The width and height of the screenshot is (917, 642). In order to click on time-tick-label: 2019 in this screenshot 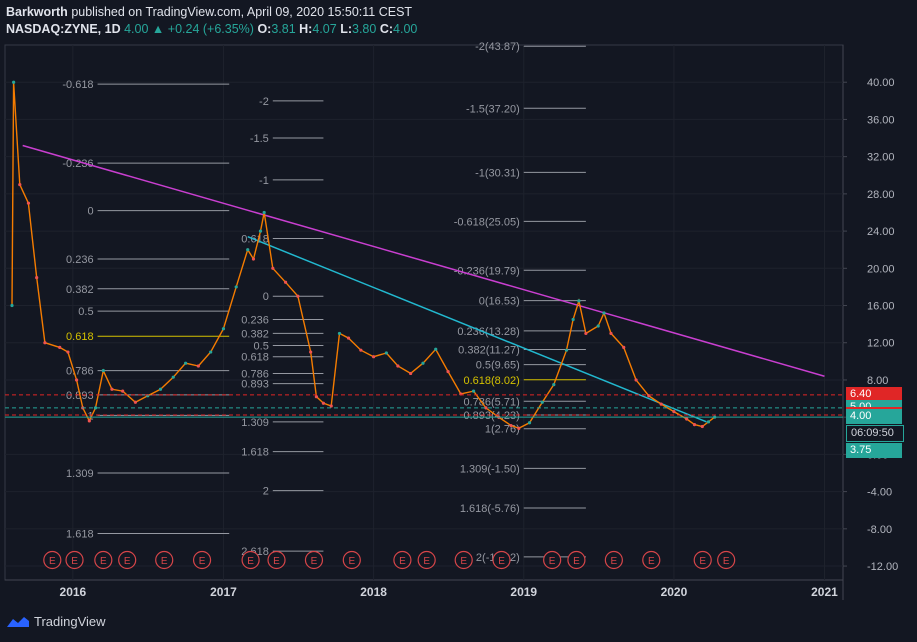, I will do `click(523, 592)`.